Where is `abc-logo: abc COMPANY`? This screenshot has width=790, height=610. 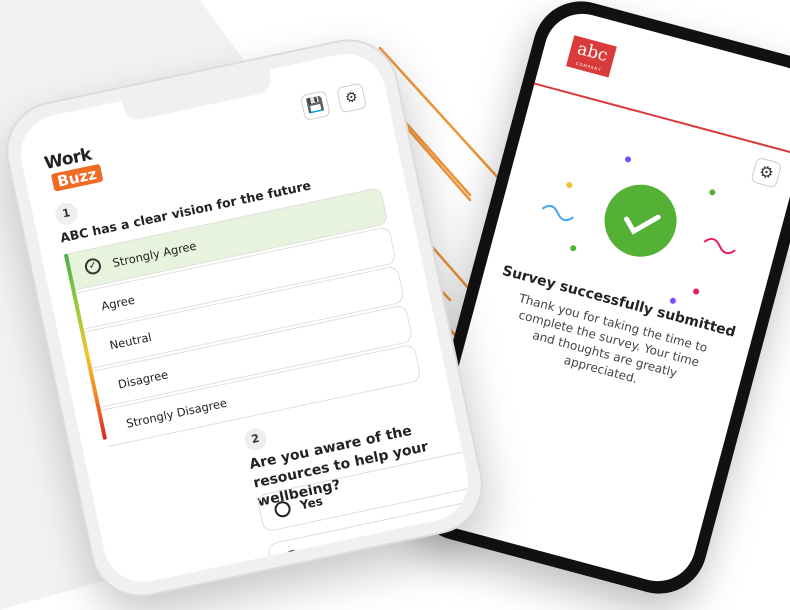 abc-logo: abc COMPANY is located at coordinates (591, 56).